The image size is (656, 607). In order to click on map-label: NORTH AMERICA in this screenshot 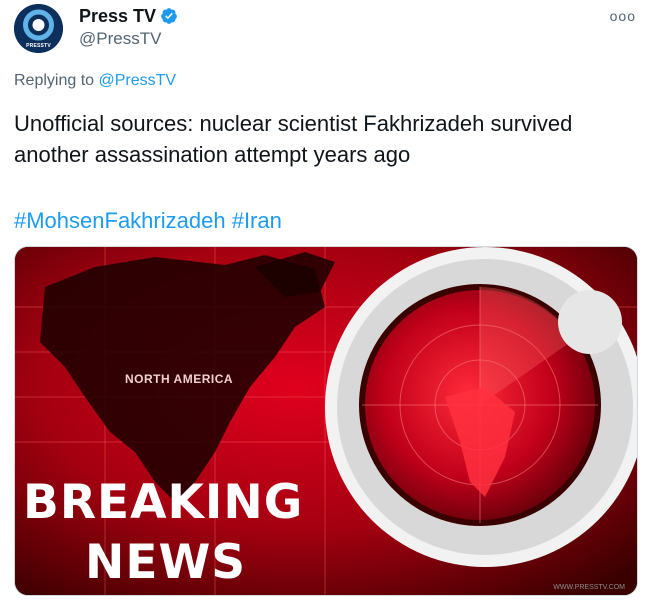, I will do `click(179, 379)`.